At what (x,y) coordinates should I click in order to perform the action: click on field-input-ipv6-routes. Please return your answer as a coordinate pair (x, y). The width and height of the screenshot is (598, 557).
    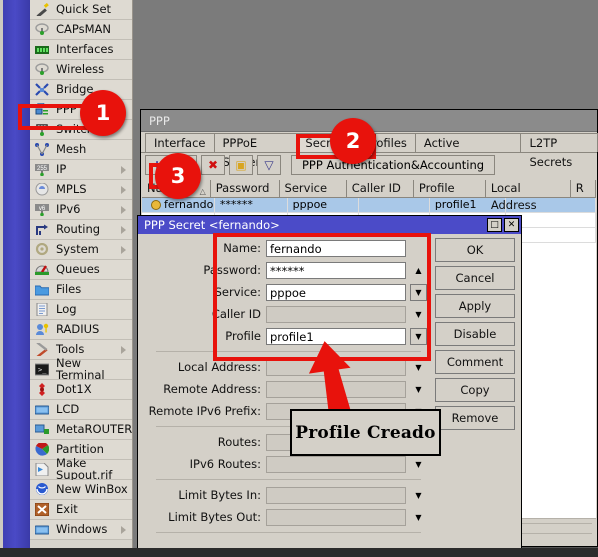
    Looking at the image, I should click on (336, 464).